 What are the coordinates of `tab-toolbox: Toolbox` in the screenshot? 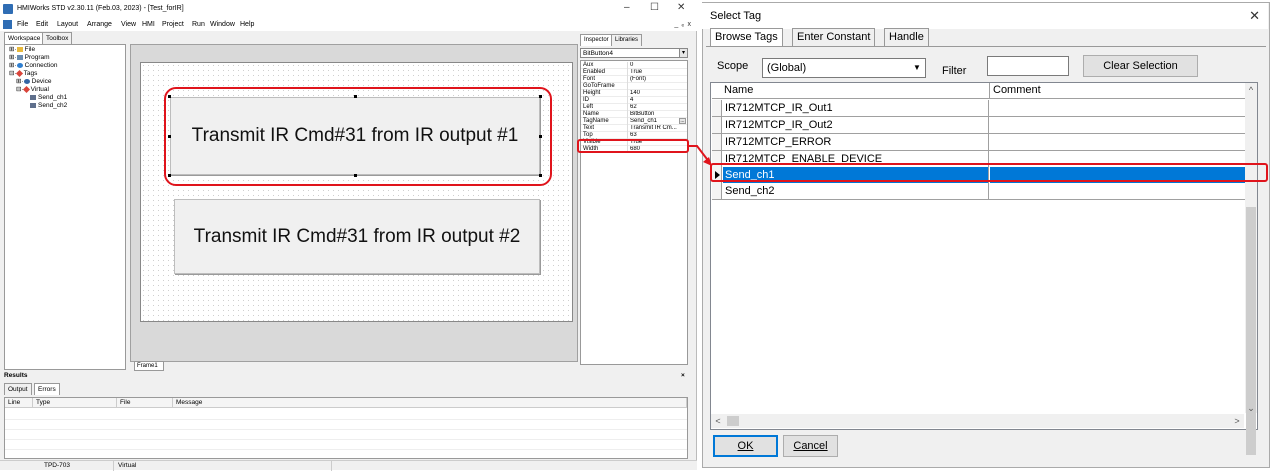 It's located at (57, 38).